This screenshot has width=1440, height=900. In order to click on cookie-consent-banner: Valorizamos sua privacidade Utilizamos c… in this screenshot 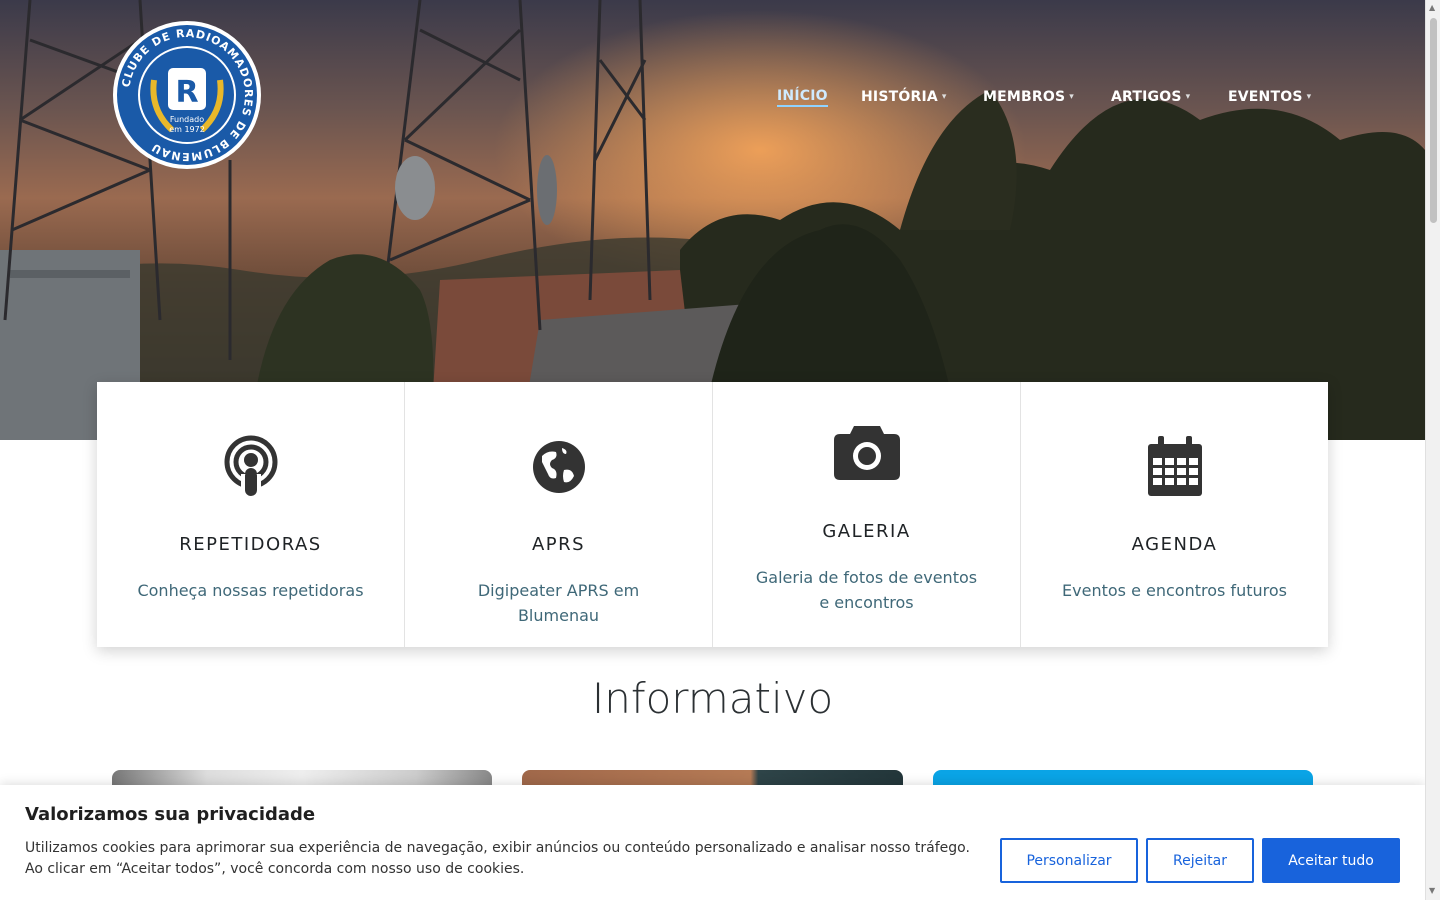, I will do `click(712, 842)`.